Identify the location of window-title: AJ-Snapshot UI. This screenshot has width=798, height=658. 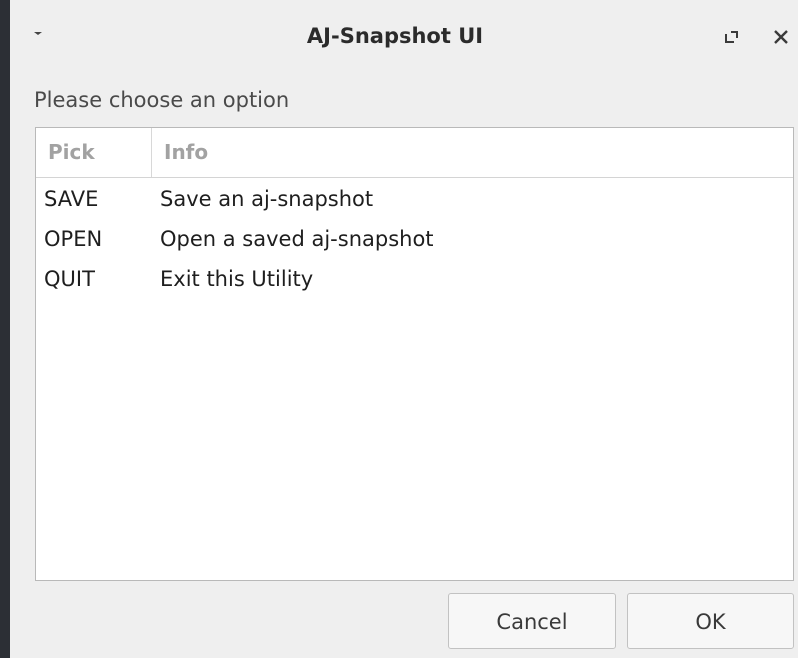
(395, 36).